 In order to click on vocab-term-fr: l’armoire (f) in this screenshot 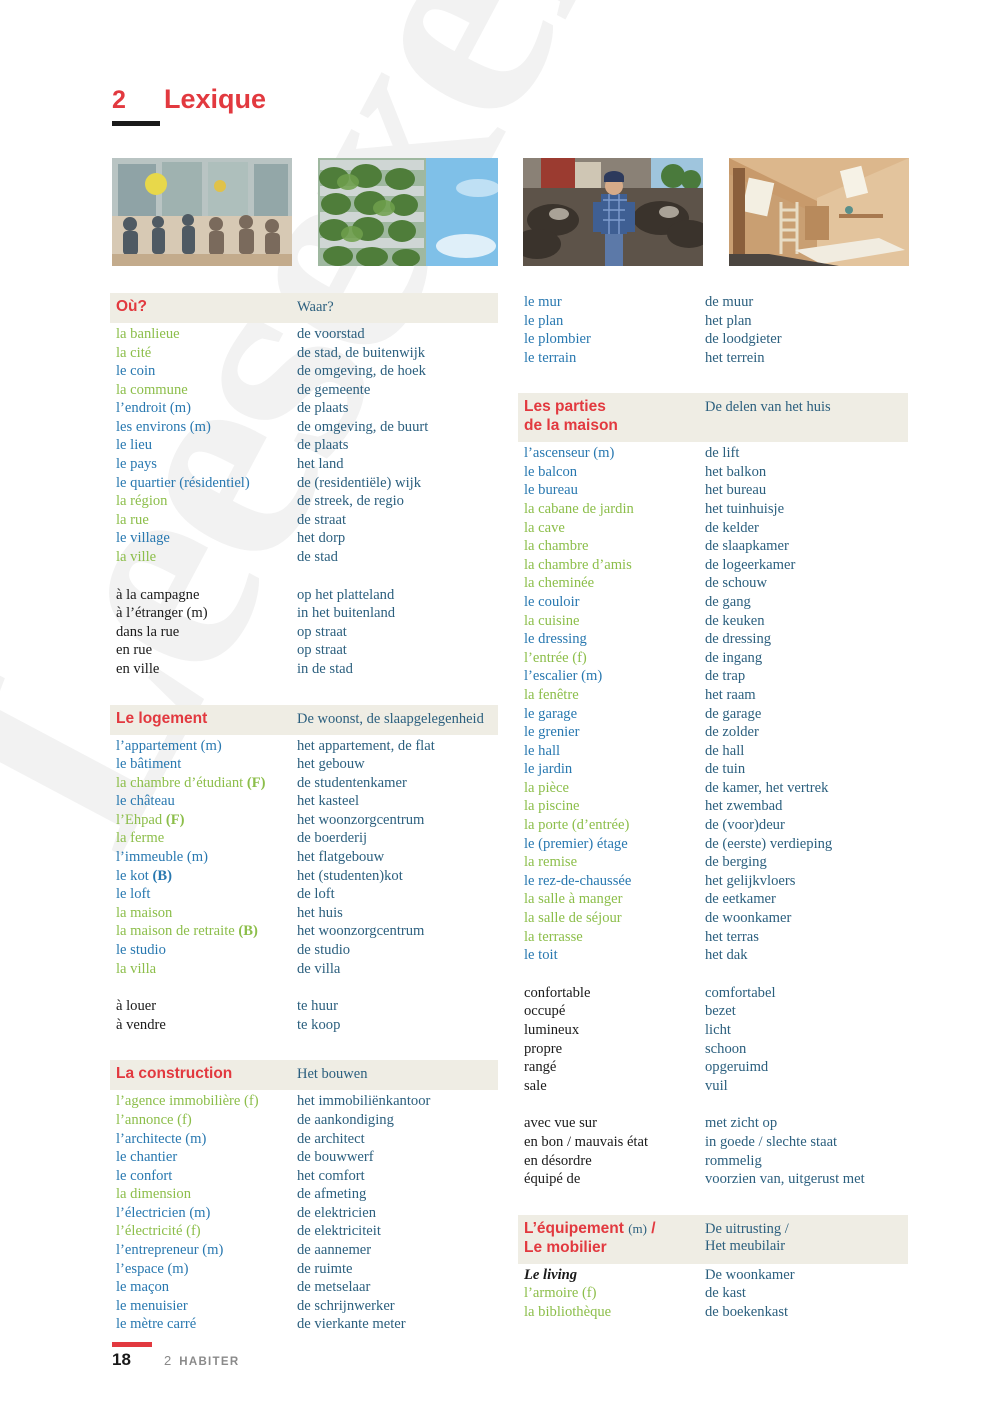, I will do `click(560, 1293)`.